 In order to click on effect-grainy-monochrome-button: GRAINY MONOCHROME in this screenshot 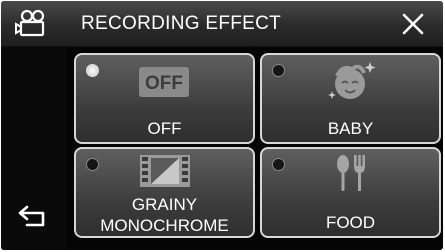, I will do `click(164, 192)`.